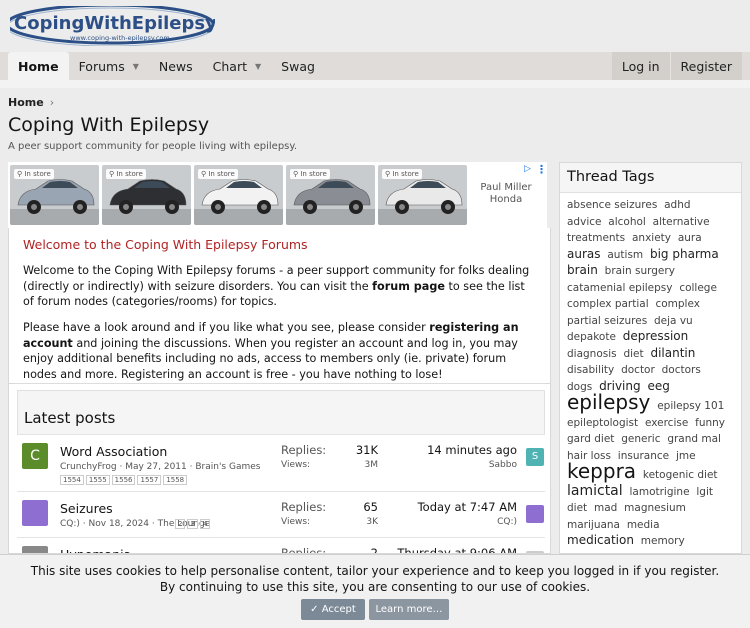 The image size is (750, 628). I want to click on thread-title: Word Association, so click(113, 451).